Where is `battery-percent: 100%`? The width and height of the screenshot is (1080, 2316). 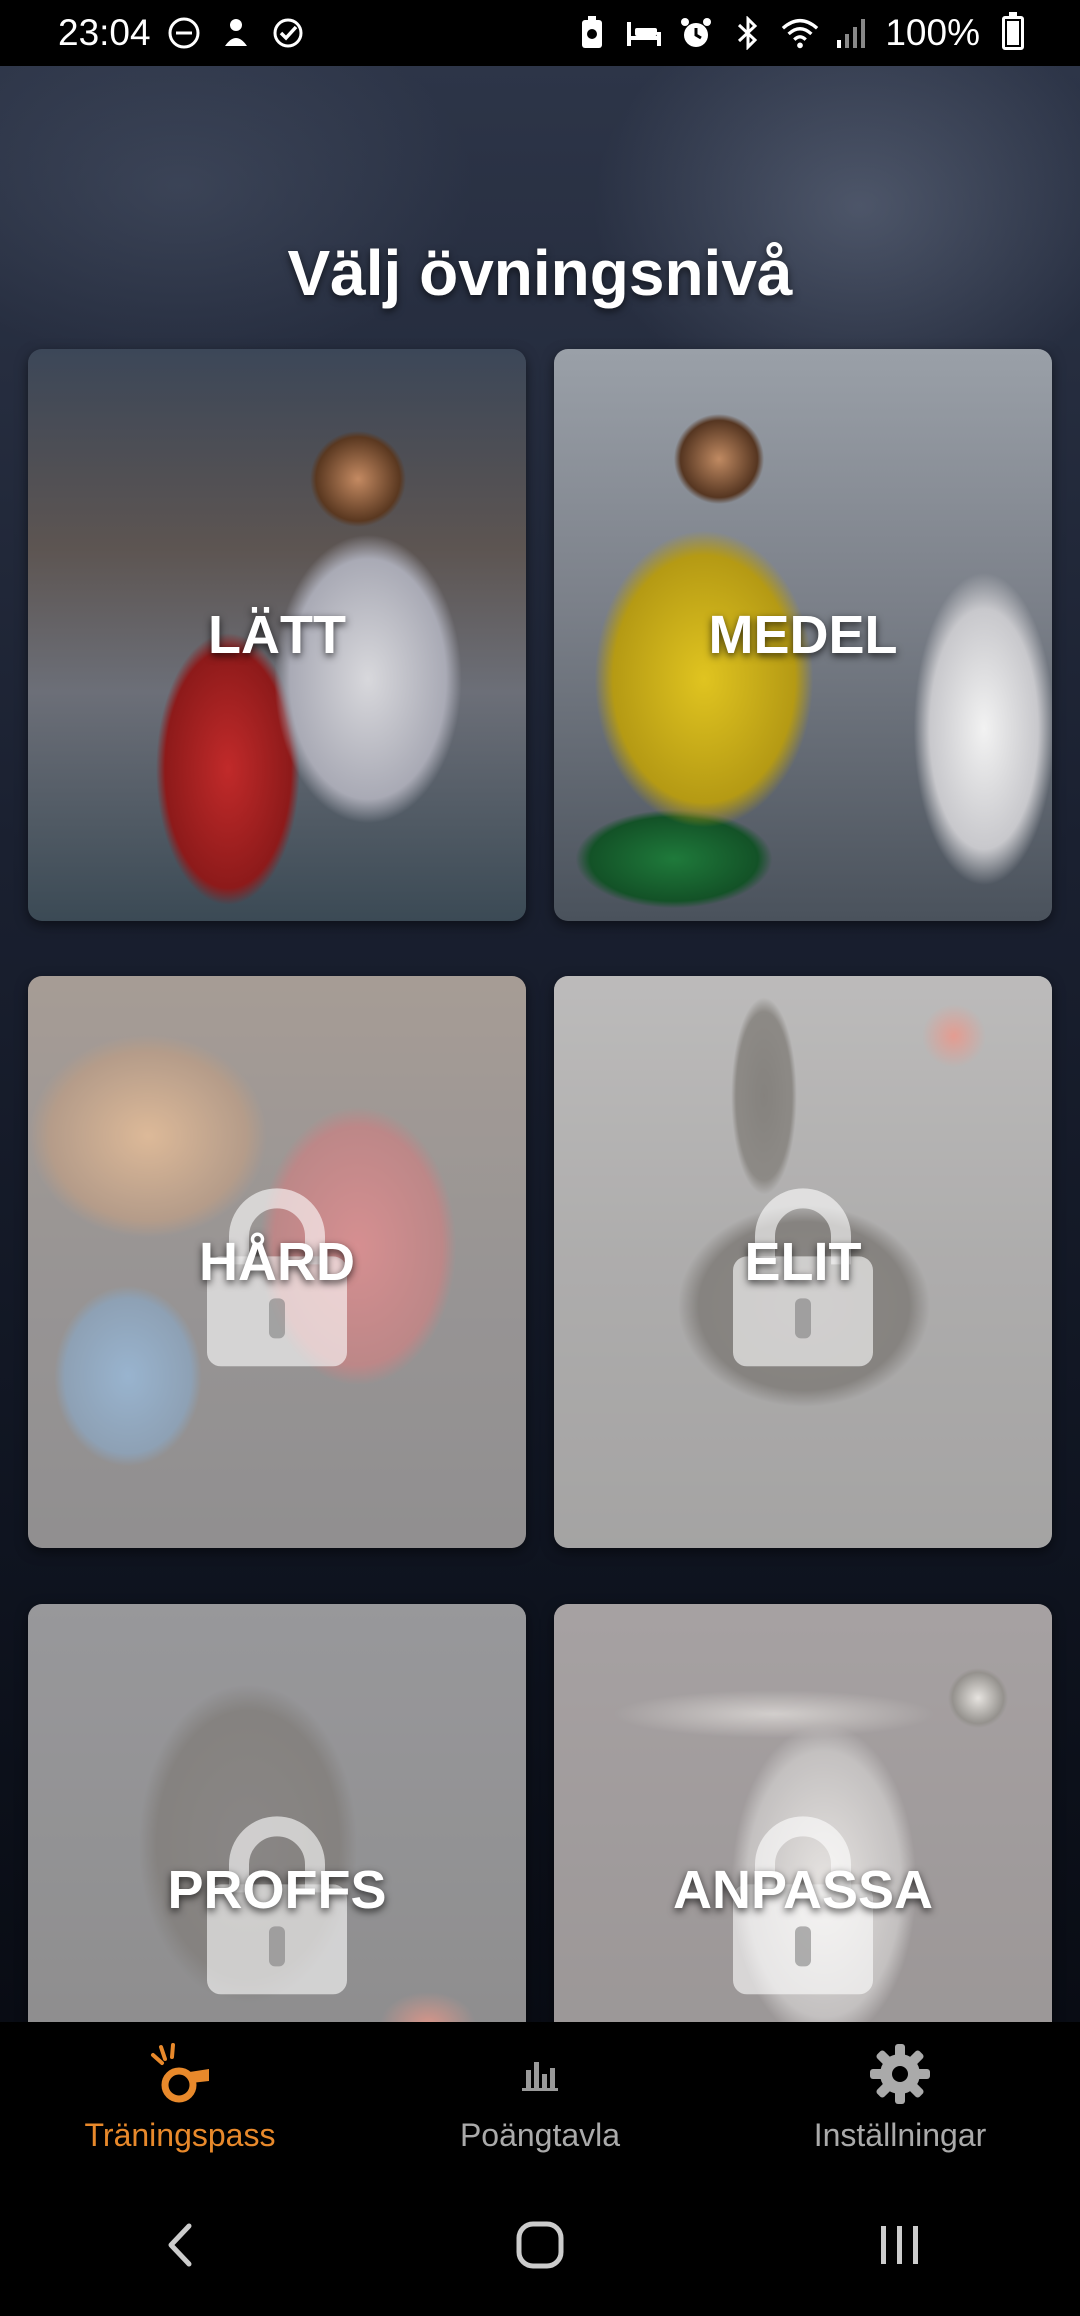
battery-percent: 100% is located at coordinates (932, 32).